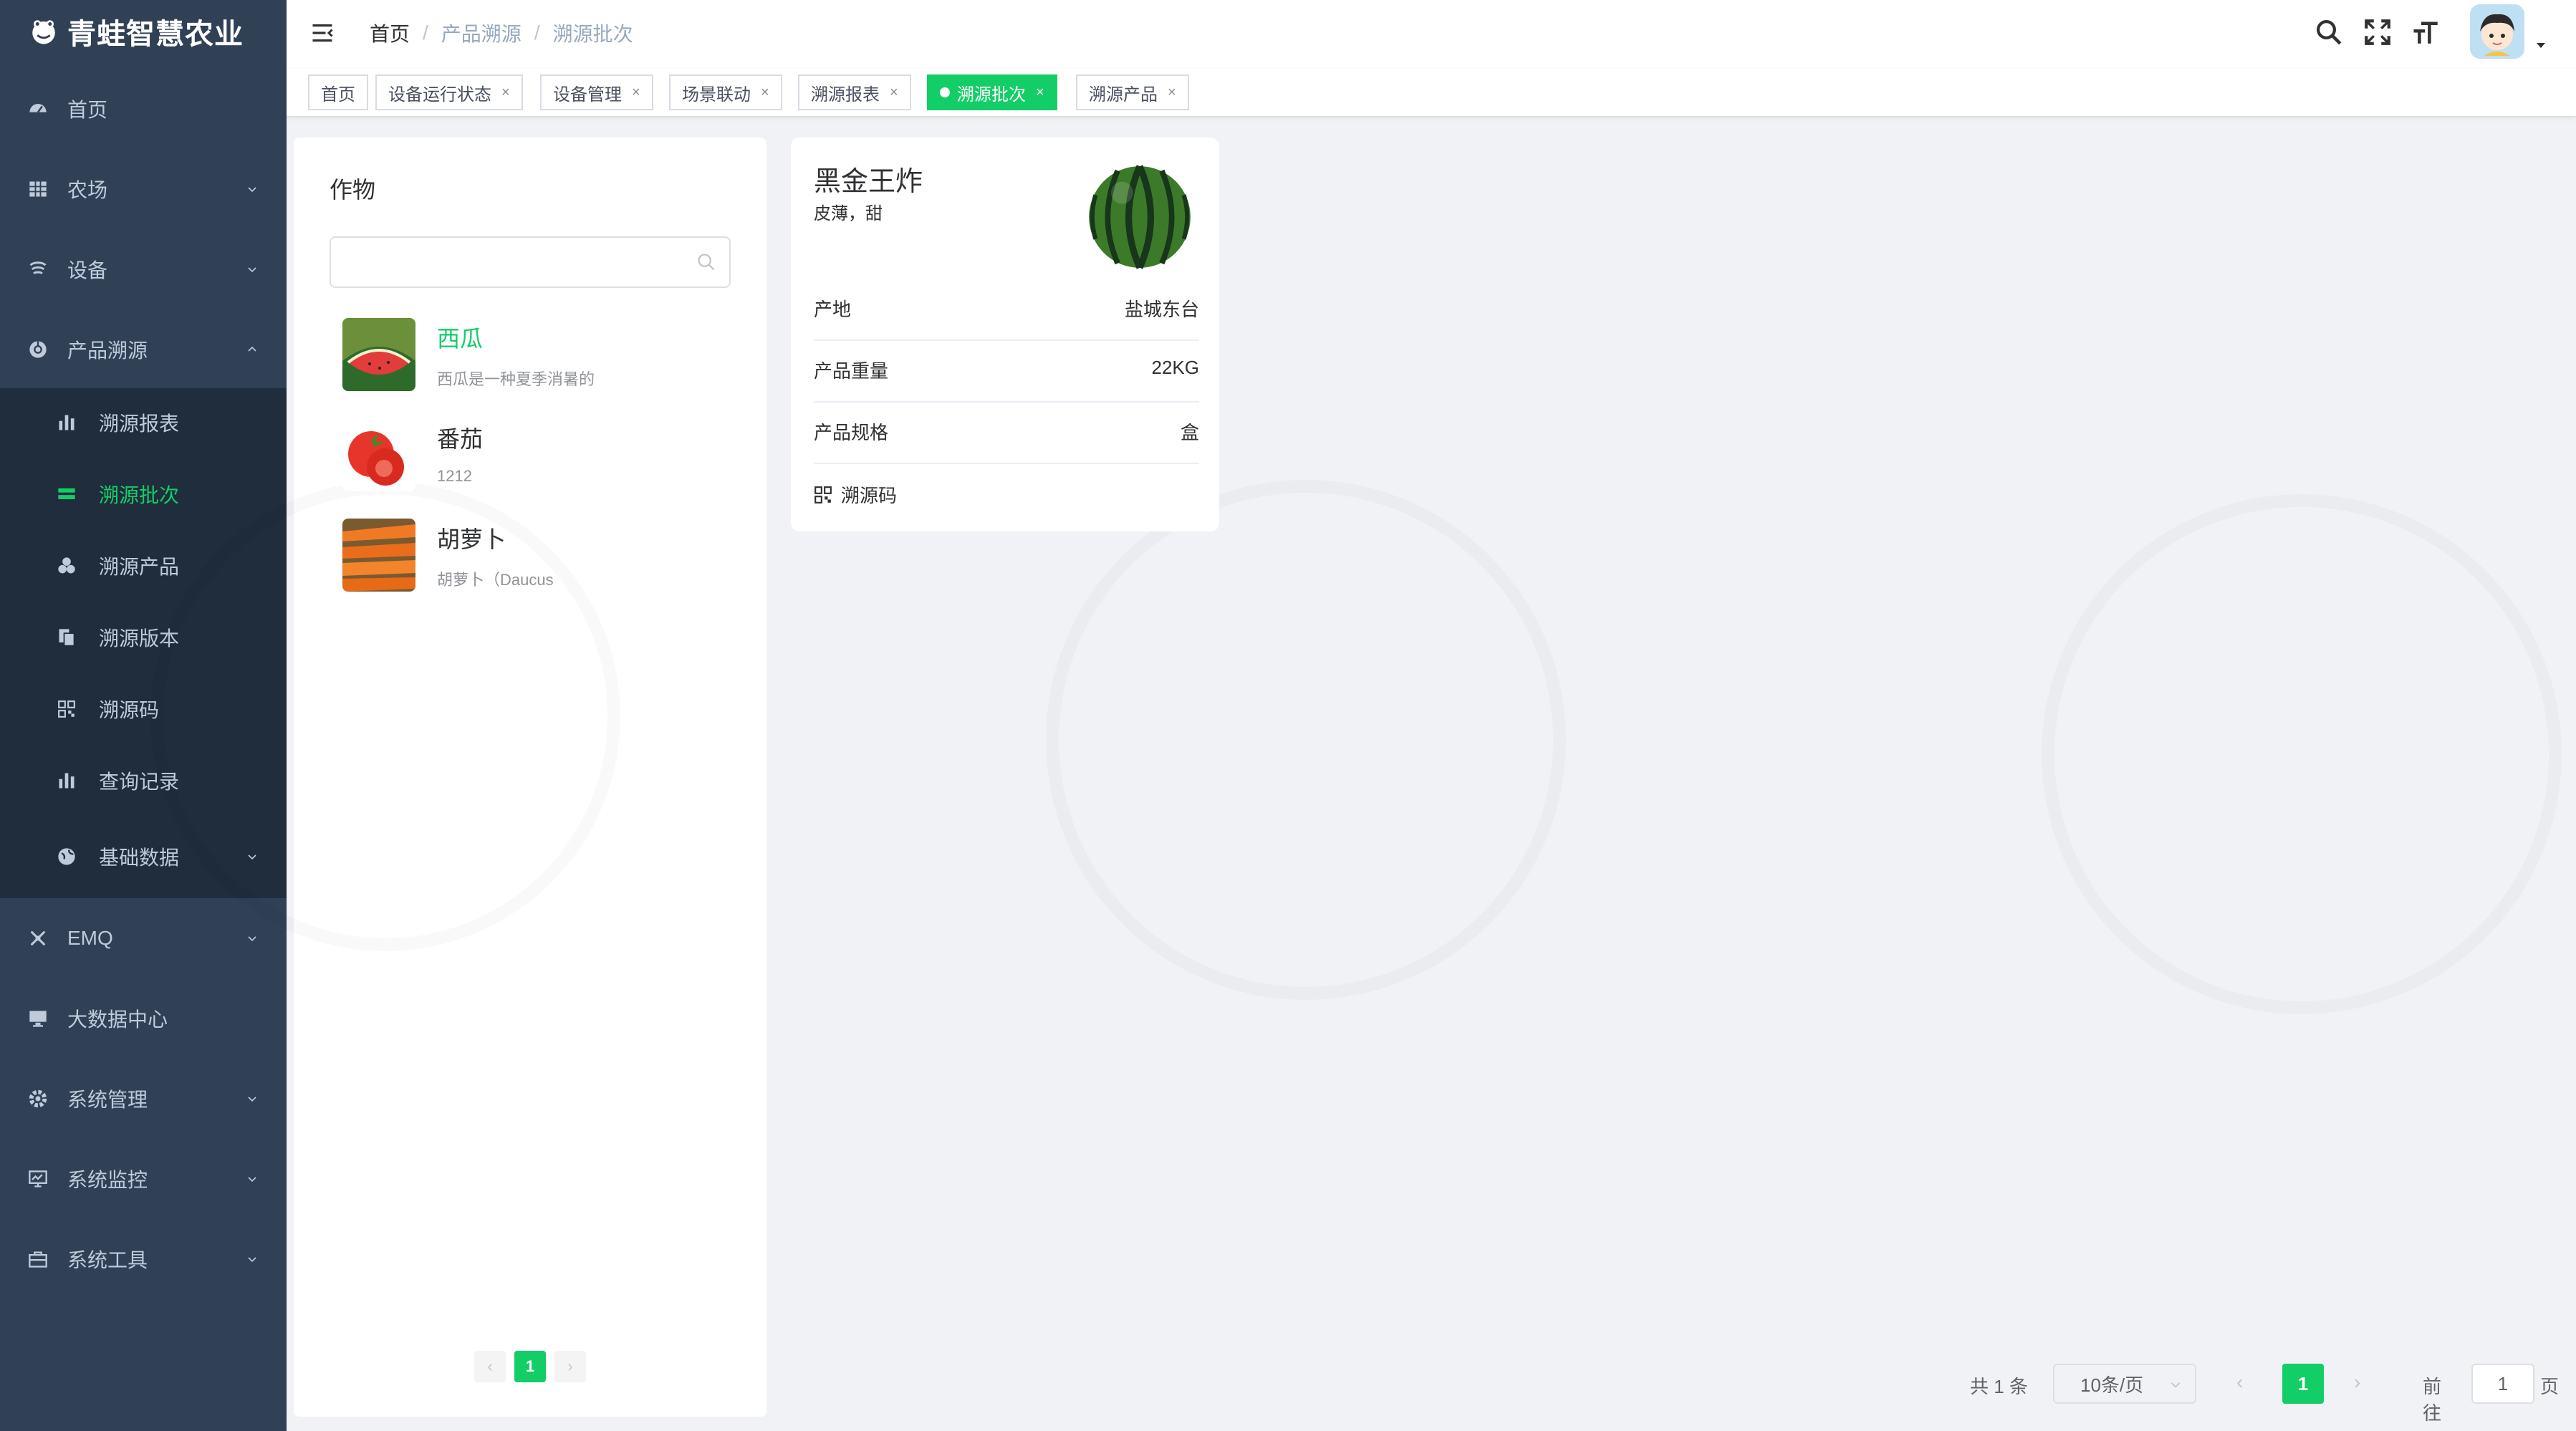  Describe the element at coordinates (38, 1018) in the screenshot. I see `monitor-icon` at that location.